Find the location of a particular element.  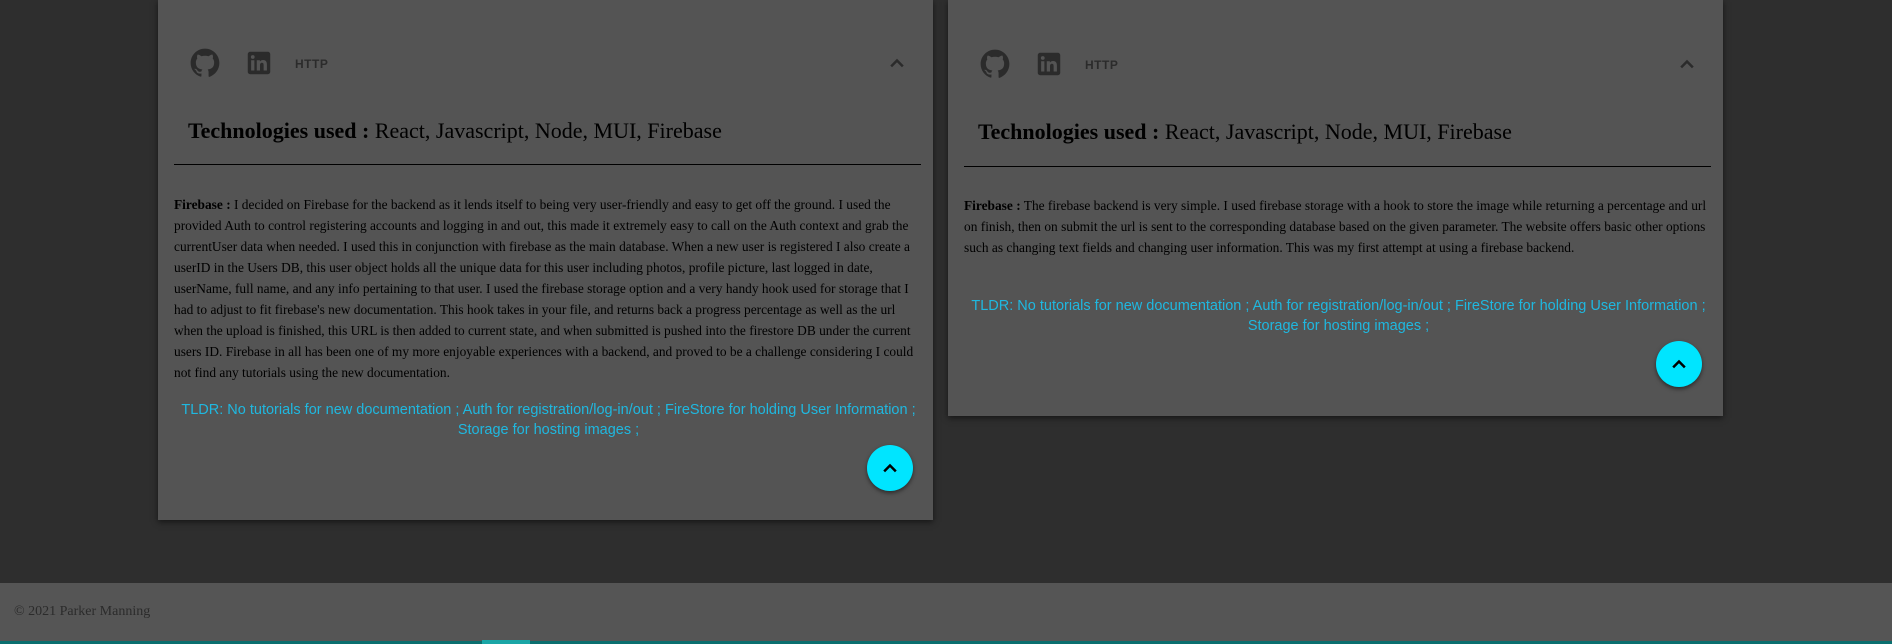

copyright-text: © 2021 Parker Manning is located at coordinates (82, 611).